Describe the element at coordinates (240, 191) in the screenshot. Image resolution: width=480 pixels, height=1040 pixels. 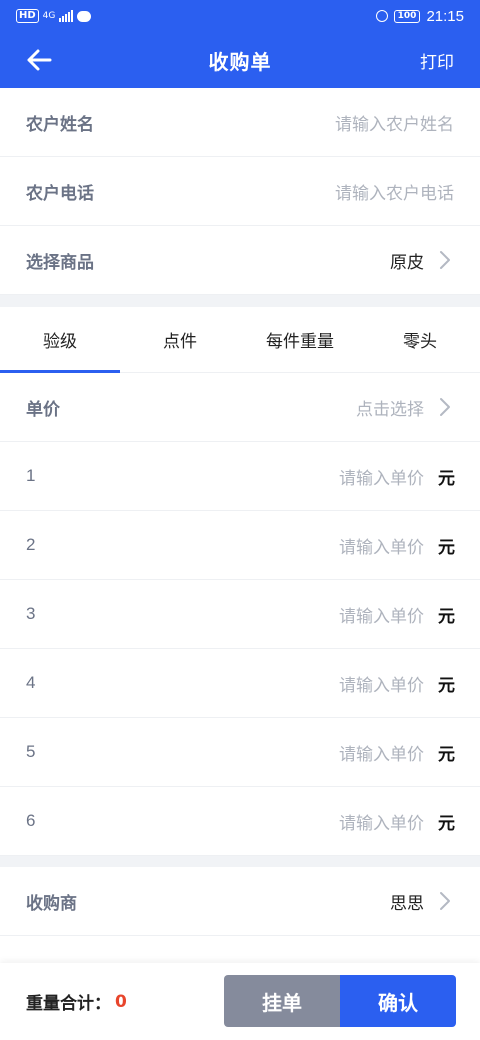
I see `farmer-phone-row: 农户电话 请输入农户电话` at that location.